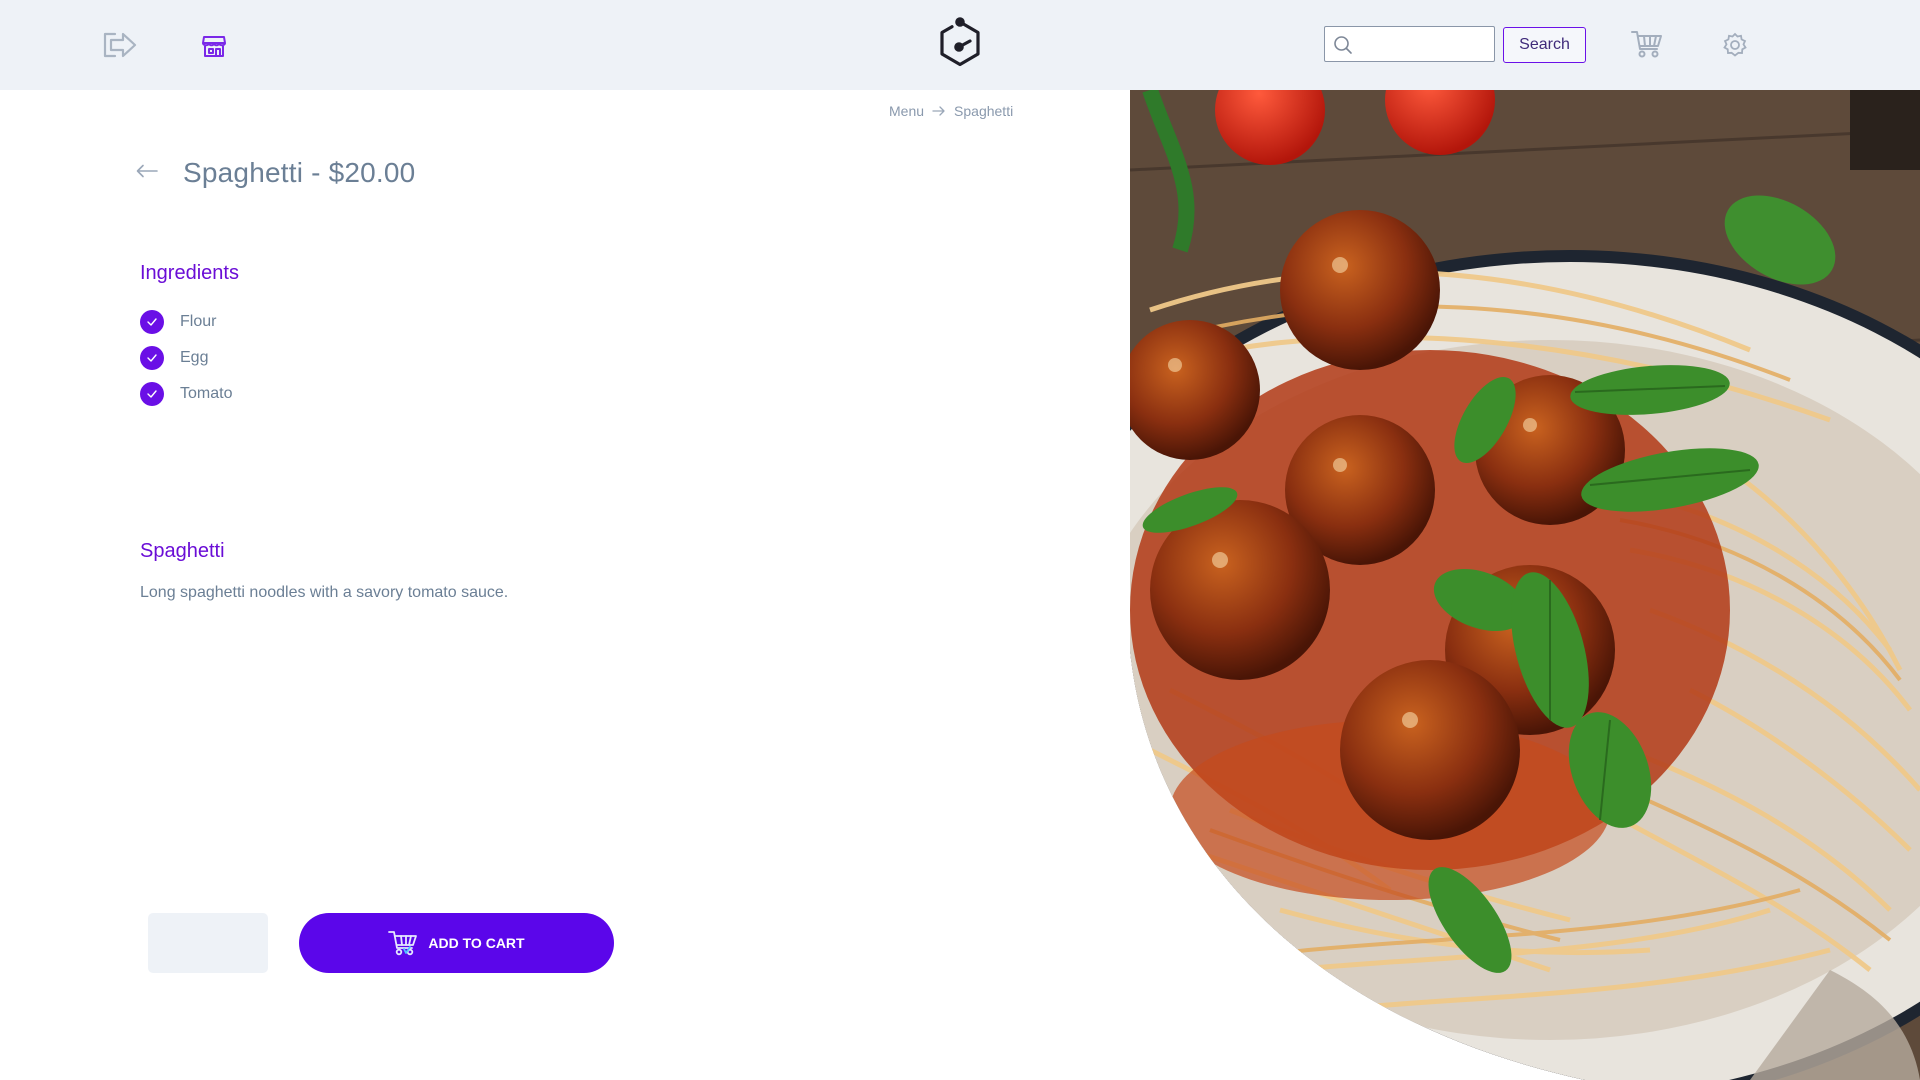 The width and height of the screenshot is (1920, 1080). I want to click on gear-icon, so click(1735, 44).